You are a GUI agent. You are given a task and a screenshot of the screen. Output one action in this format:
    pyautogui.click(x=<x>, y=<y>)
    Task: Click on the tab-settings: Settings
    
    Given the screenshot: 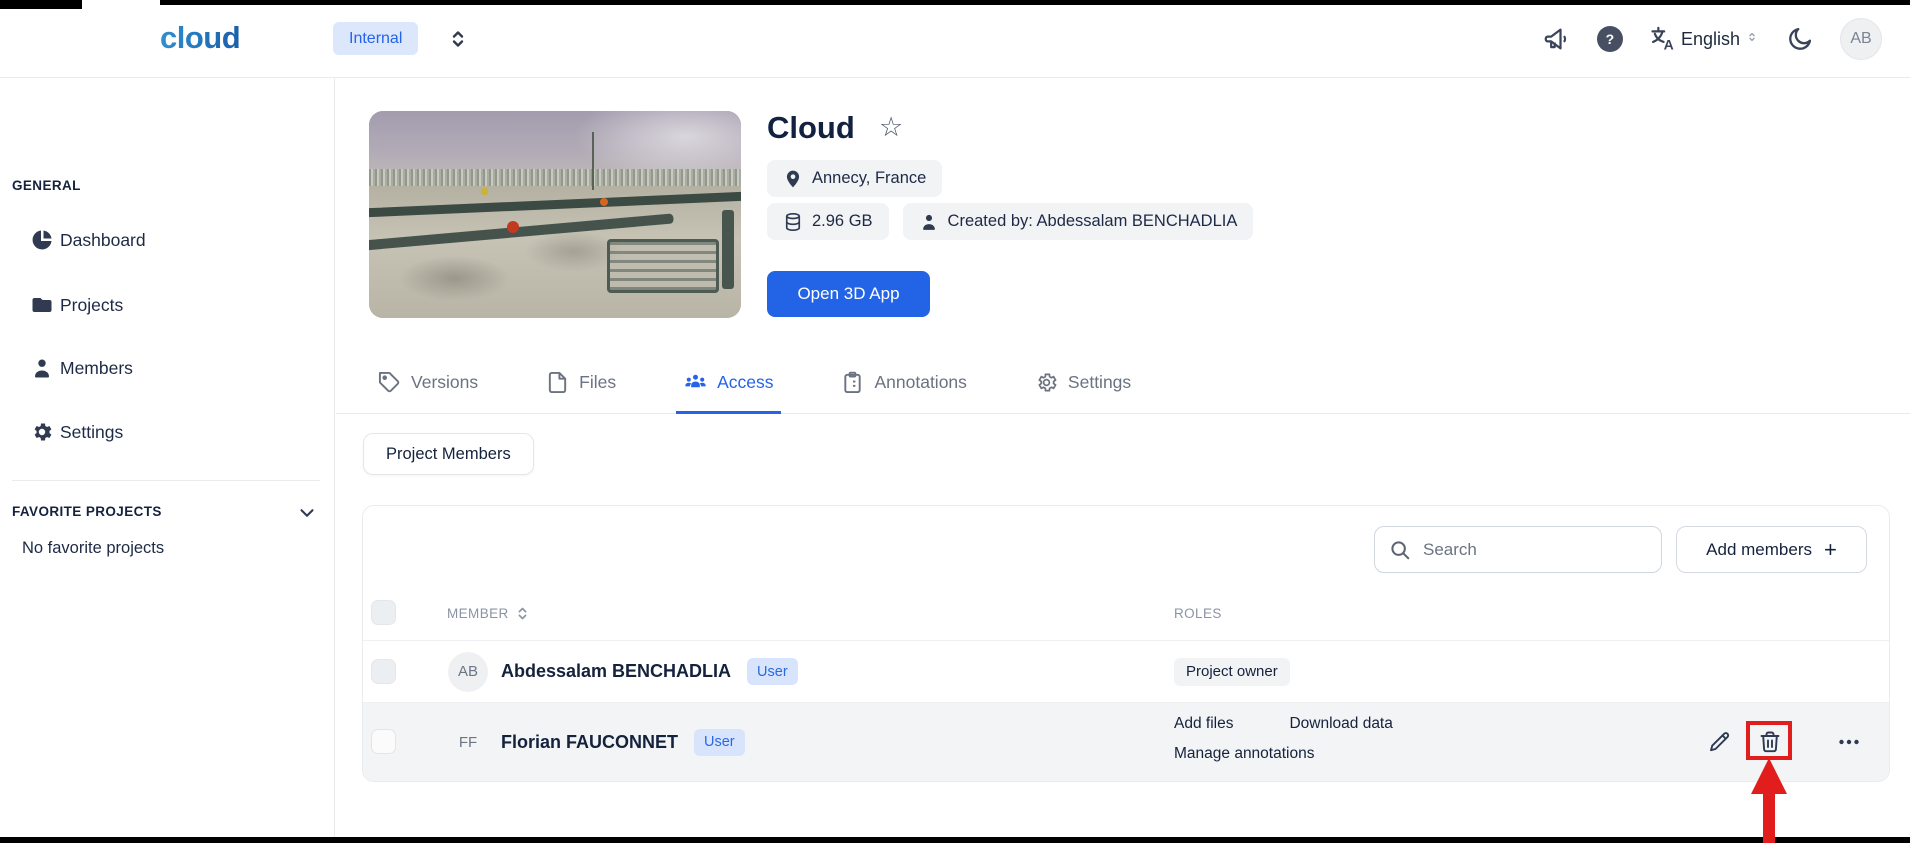 What is the action you would take?
    pyautogui.click(x=1083, y=383)
    